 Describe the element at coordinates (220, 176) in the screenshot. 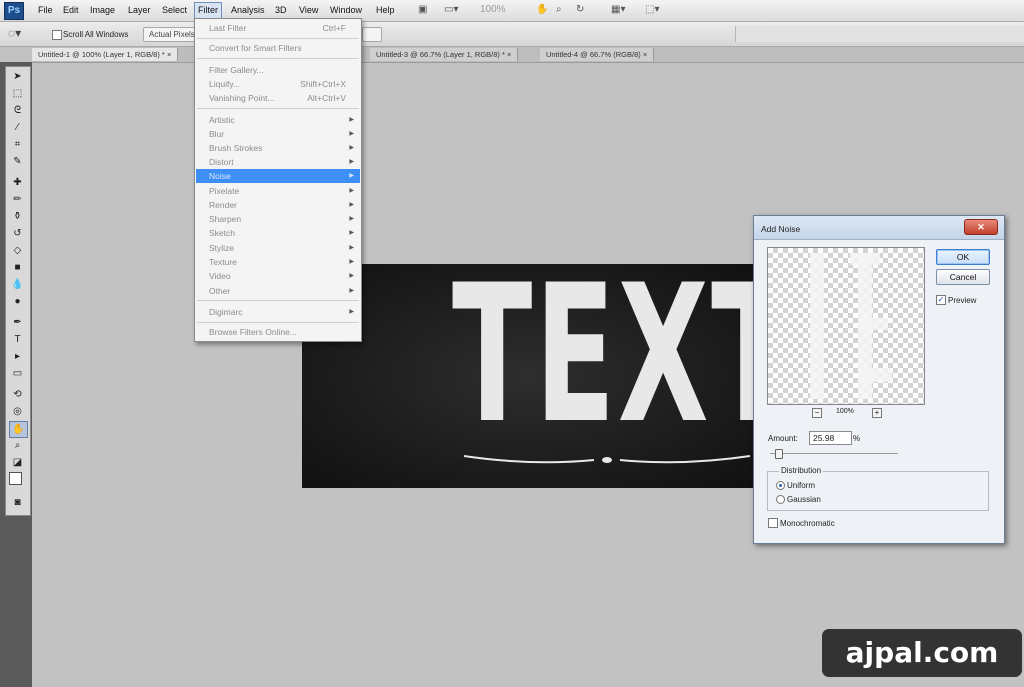

I see `menu-item-label: Noise` at that location.